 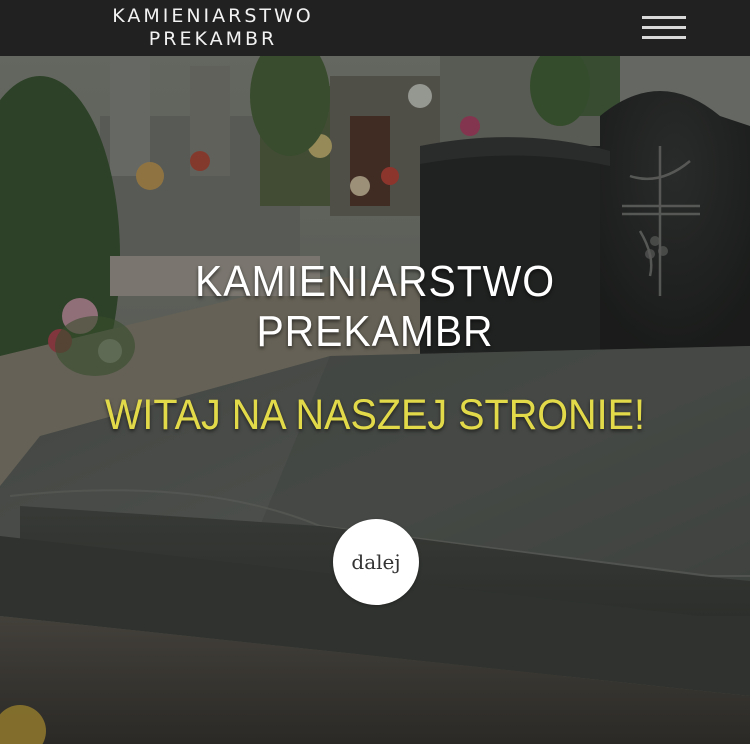 I want to click on hero-title-line-2: PREKAMBR, so click(x=375, y=331).